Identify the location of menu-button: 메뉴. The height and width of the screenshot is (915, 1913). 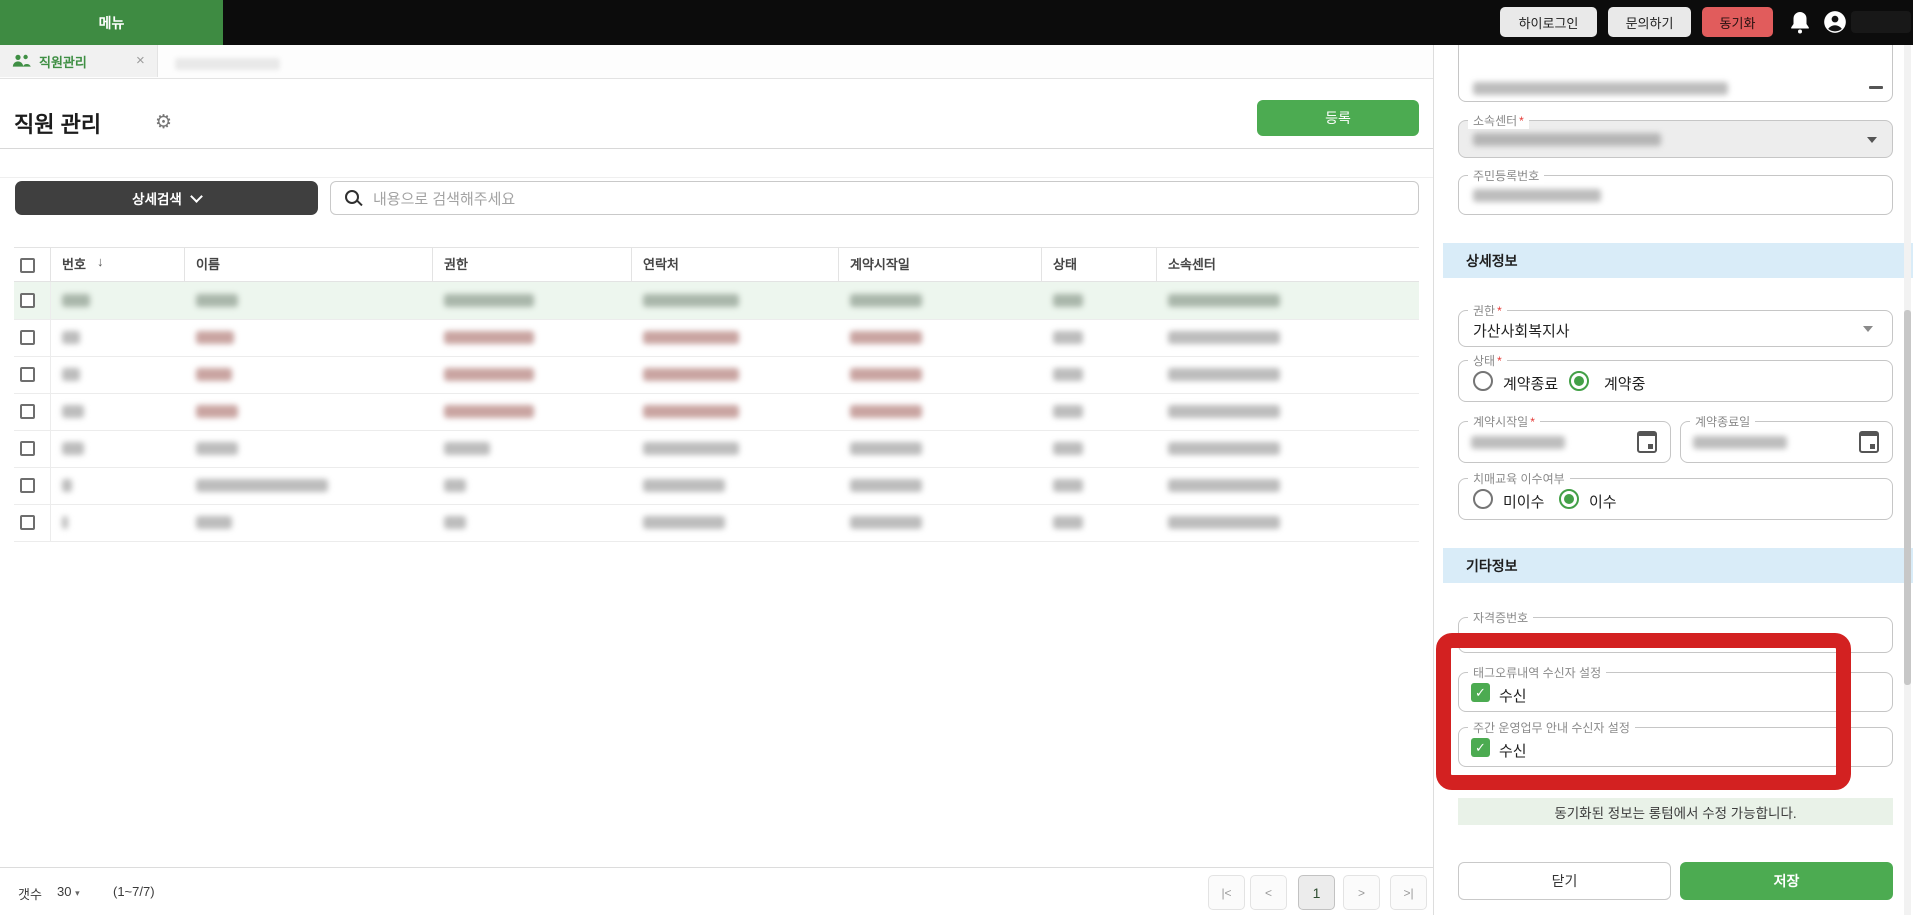
(111, 22).